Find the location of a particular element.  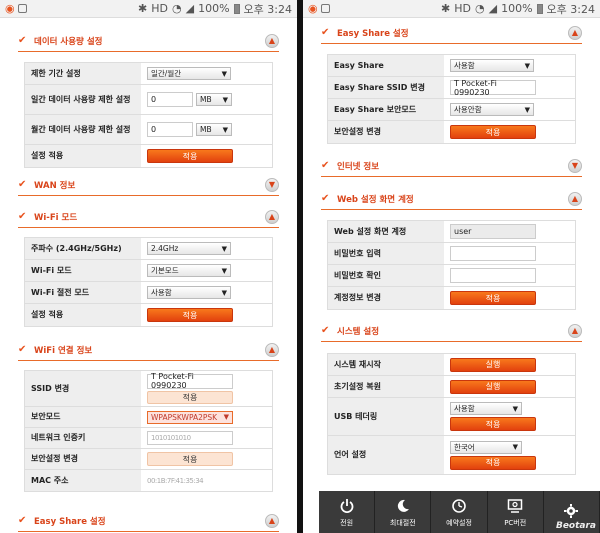

power-button: 전원 is located at coordinates (347, 512).